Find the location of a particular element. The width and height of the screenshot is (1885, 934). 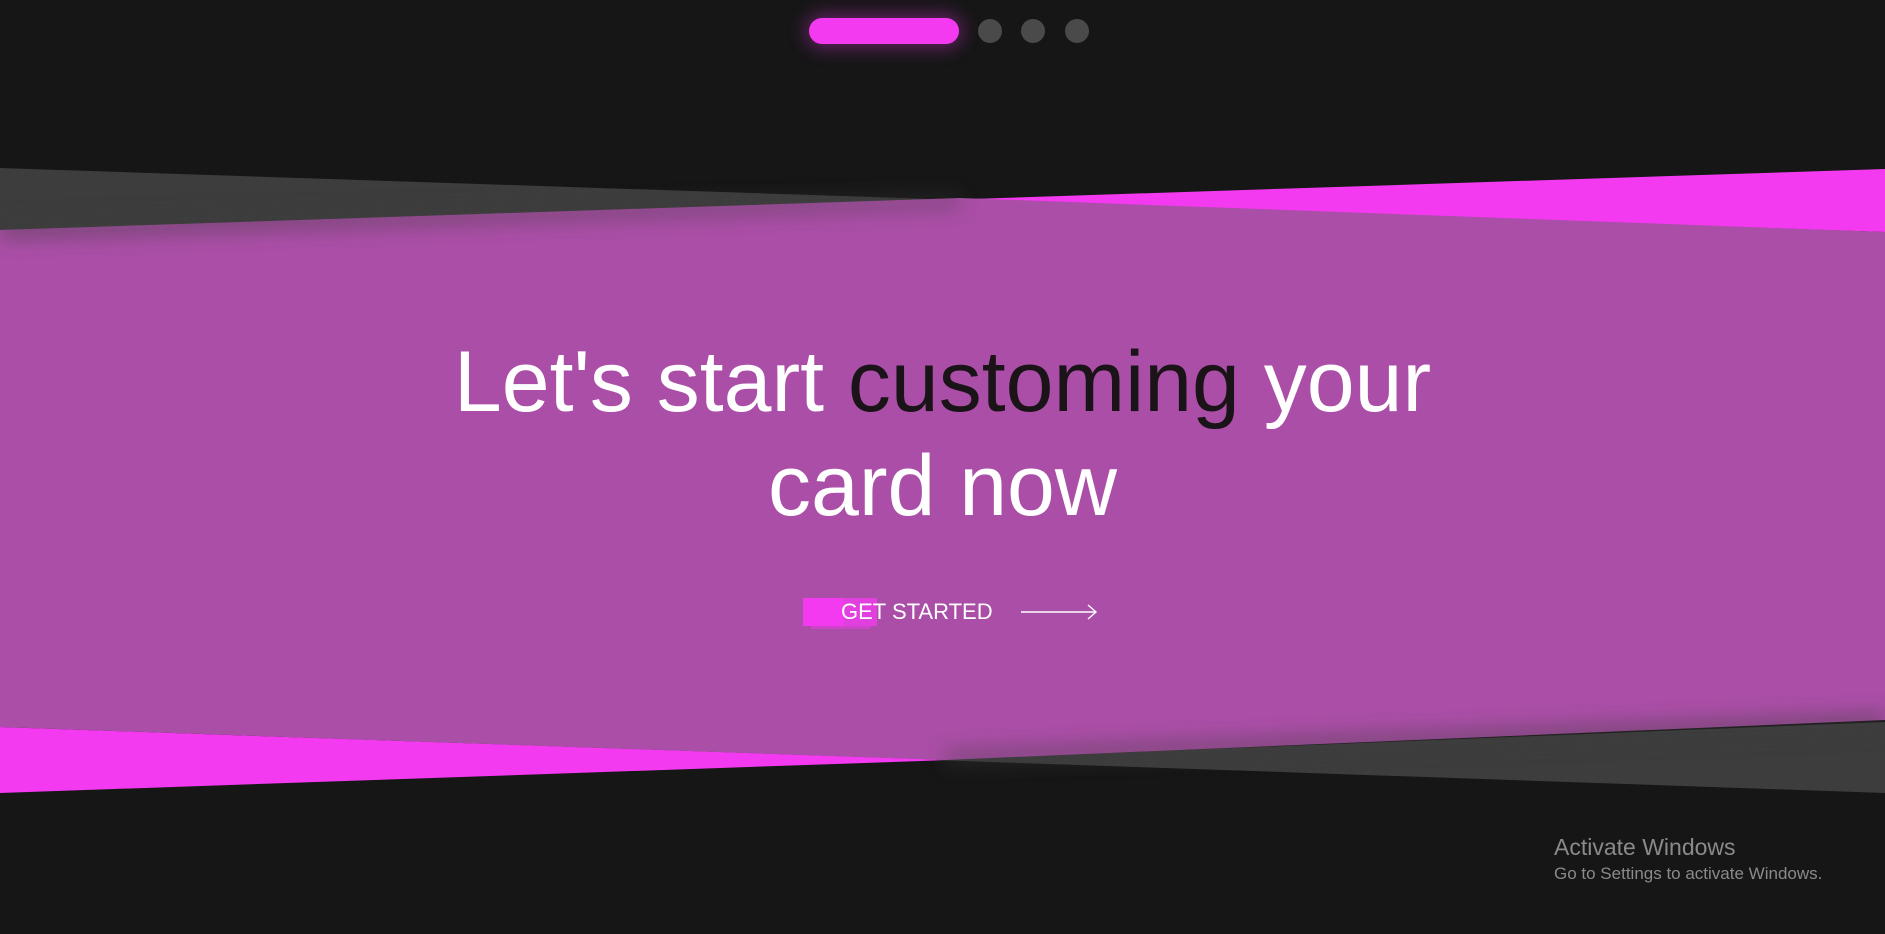

get-started-label: GET STARTED is located at coordinates (917, 611).